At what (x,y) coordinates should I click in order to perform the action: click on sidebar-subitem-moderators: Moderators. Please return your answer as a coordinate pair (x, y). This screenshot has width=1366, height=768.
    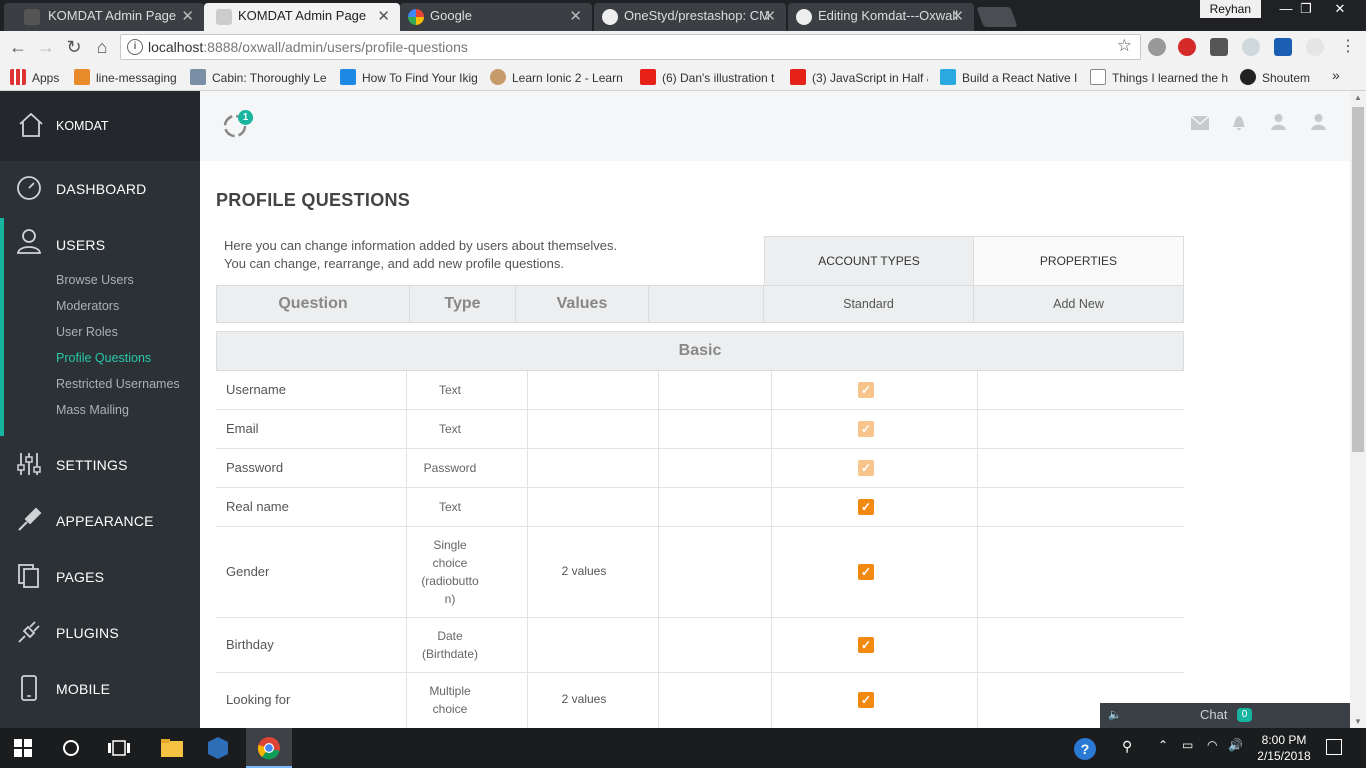
    Looking at the image, I should click on (87, 306).